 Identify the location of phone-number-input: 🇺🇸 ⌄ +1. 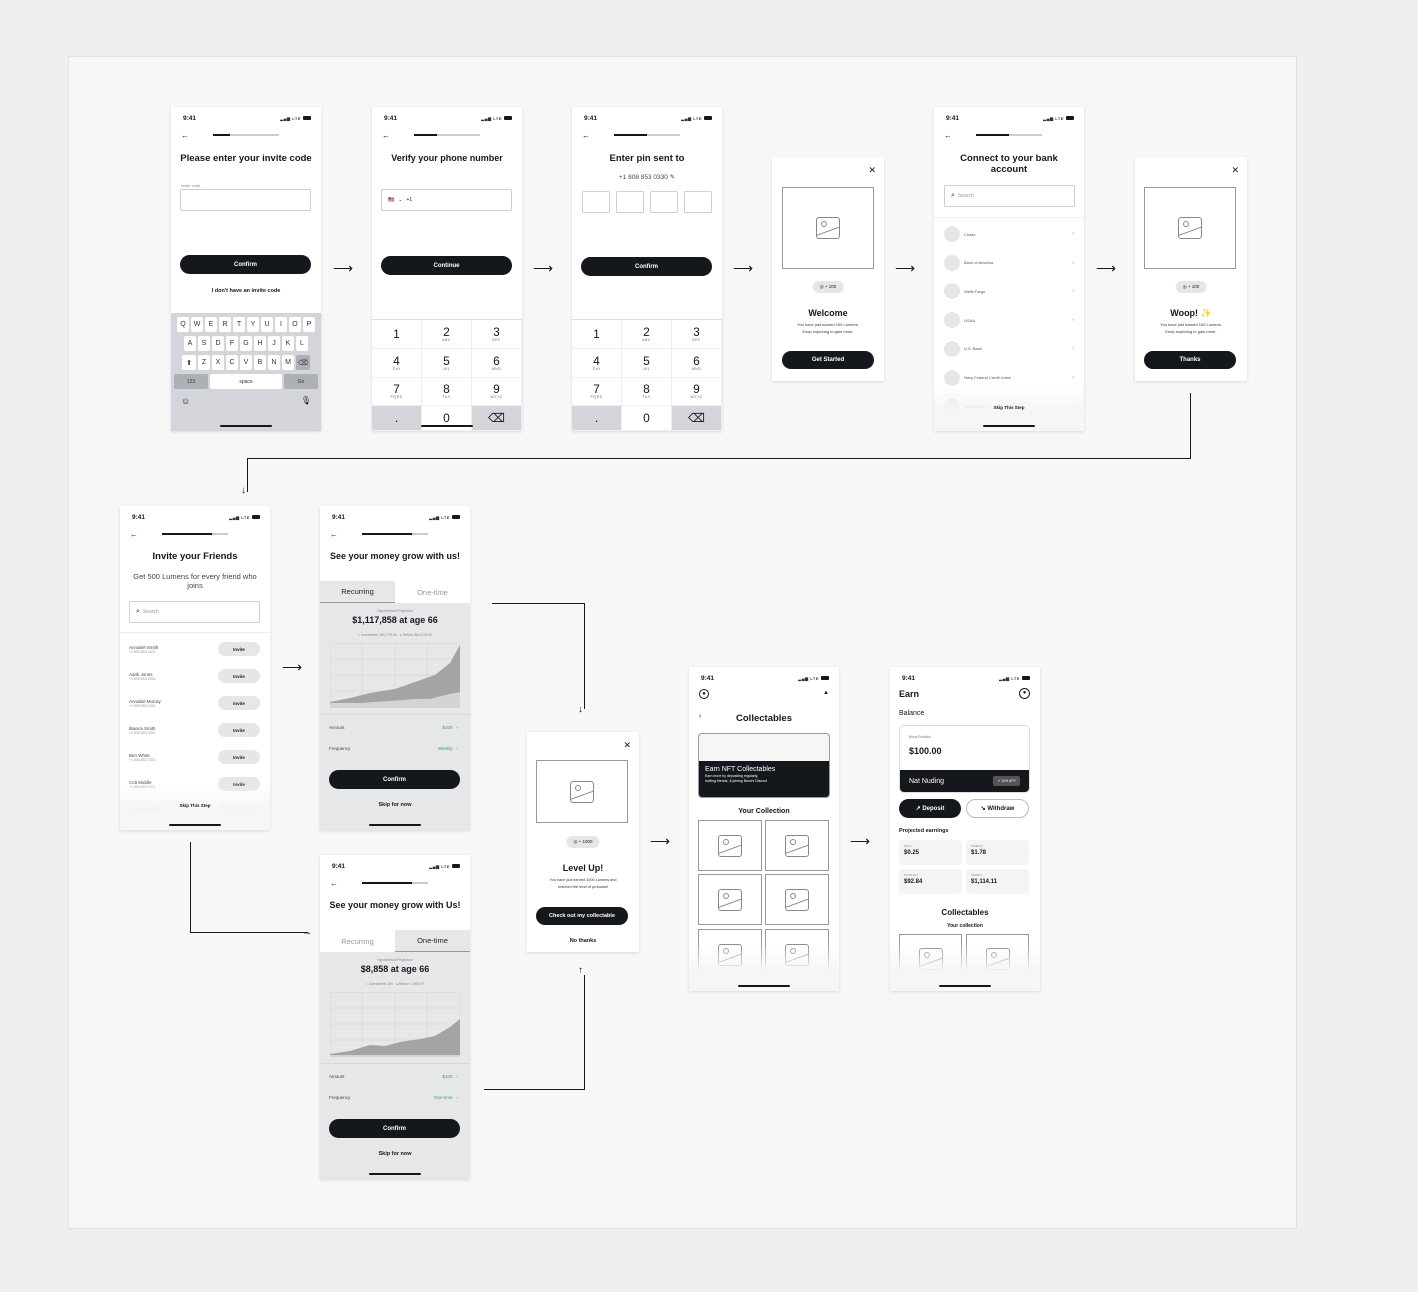
(446, 200).